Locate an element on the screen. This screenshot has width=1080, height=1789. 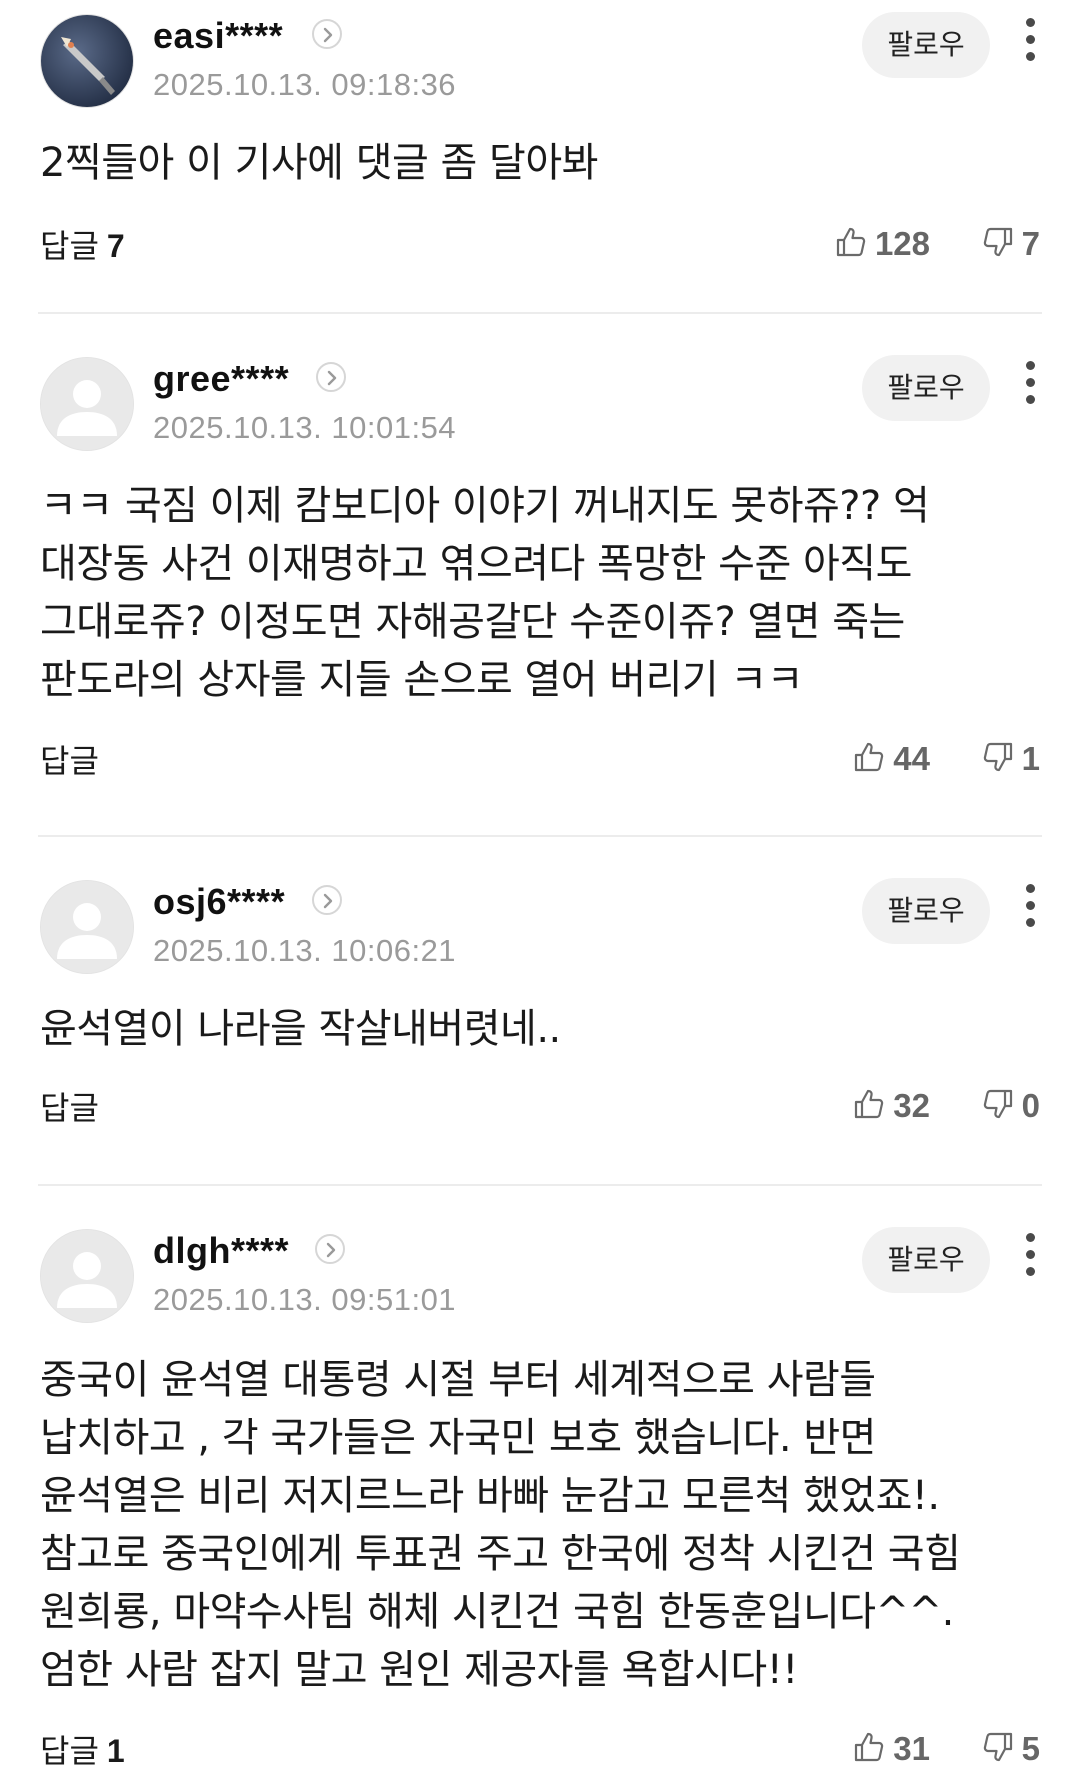
comment-text: 윤석열이 나라을 작살내버렷네.. is located at coordinates (300, 1029).